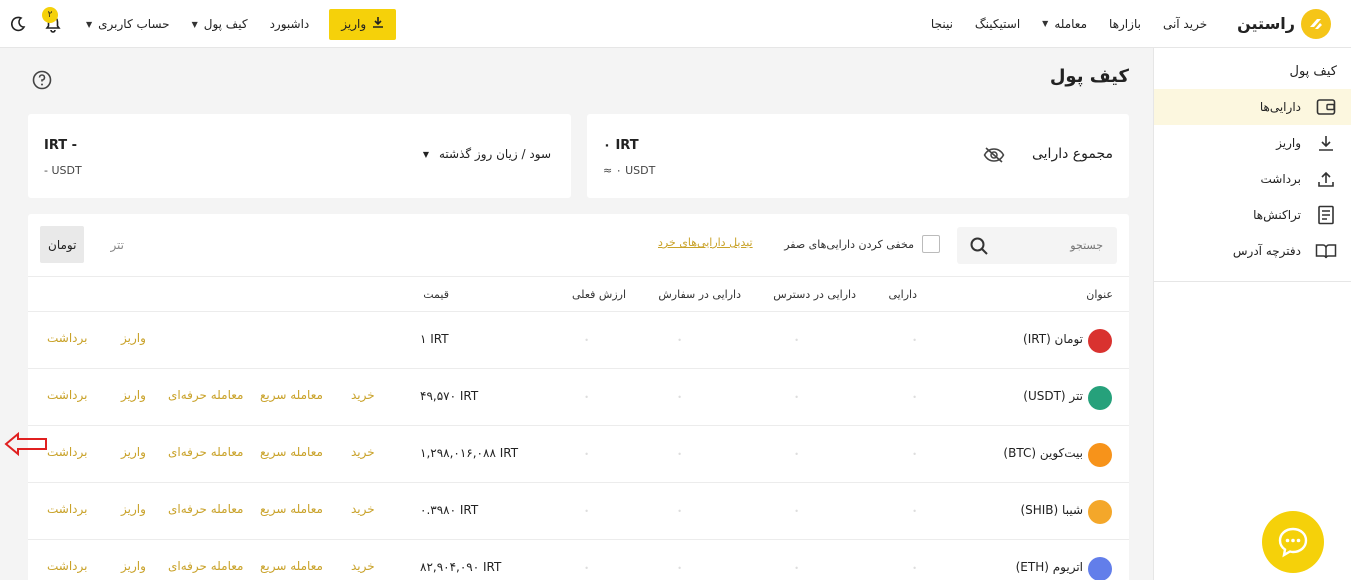 This screenshot has width=1351, height=580. Describe the element at coordinates (62, 244) in the screenshot. I see `toggle-toman: تومان` at that location.